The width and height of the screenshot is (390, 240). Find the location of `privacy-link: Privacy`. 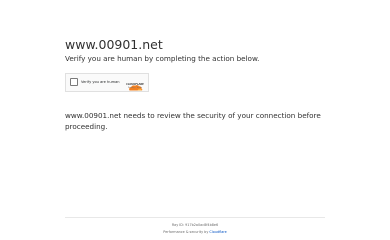

privacy-link: Privacy is located at coordinates (131, 88).